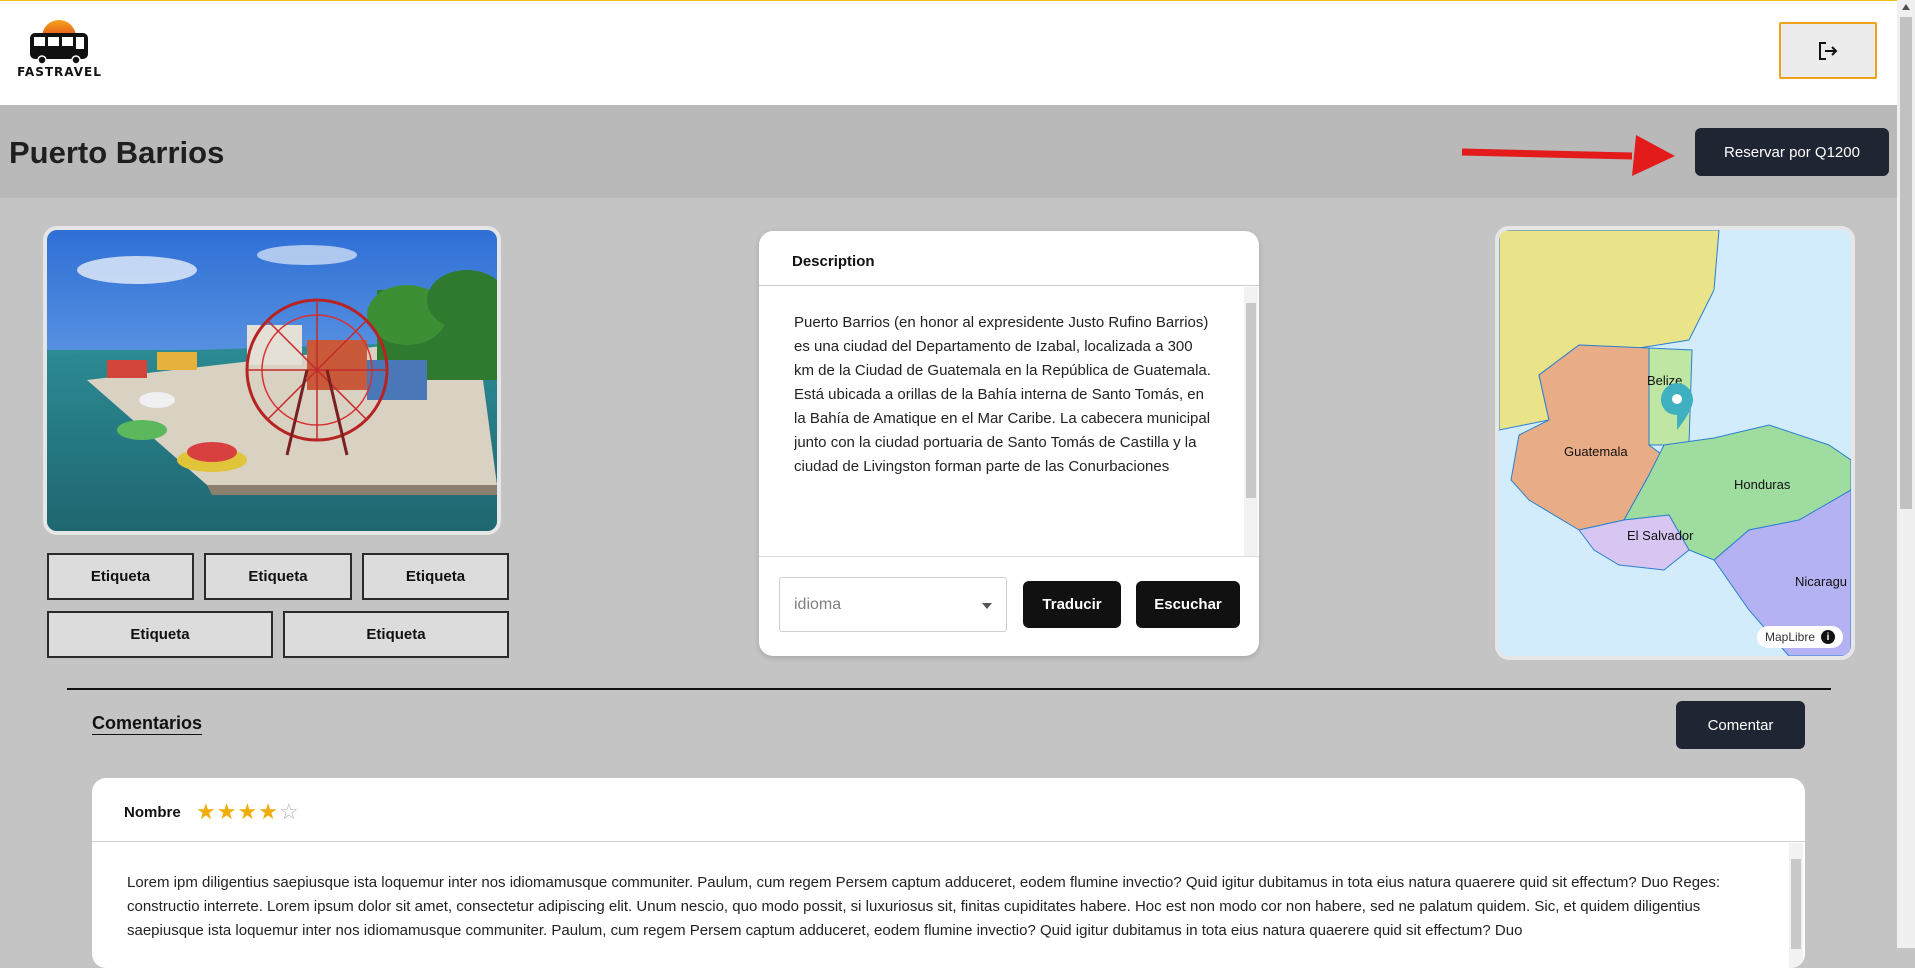  Describe the element at coordinates (1762, 484) in the screenshot. I see `map-label-honduras: Honduras` at that location.